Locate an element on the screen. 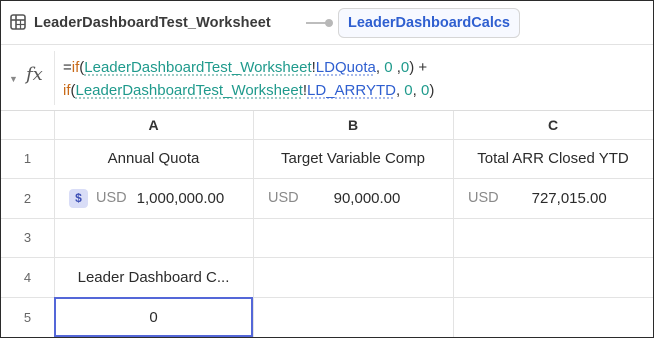 This screenshot has height=338, width=654. cell-b3 is located at coordinates (353, 237).